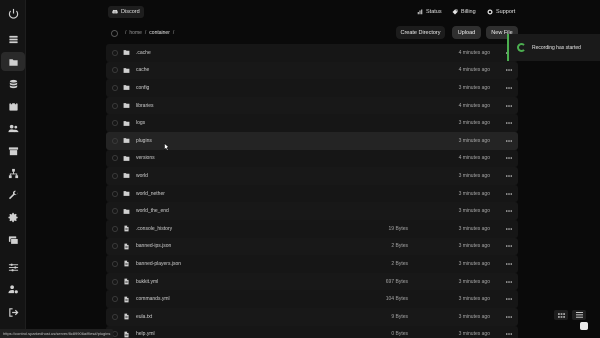  What do you see at coordinates (114, 33) in the screenshot?
I see `select-all-checkbox` at bounding box center [114, 33].